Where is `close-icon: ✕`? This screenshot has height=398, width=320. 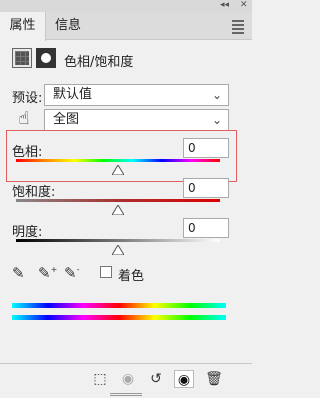
close-icon: ✕ is located at coordinates (244, 5).